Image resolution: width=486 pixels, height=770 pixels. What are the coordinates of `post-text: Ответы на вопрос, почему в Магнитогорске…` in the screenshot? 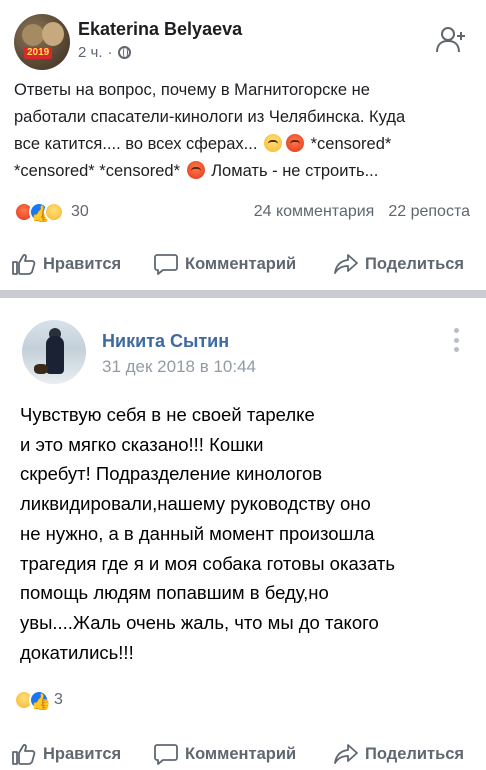 It's located at (245, 131).